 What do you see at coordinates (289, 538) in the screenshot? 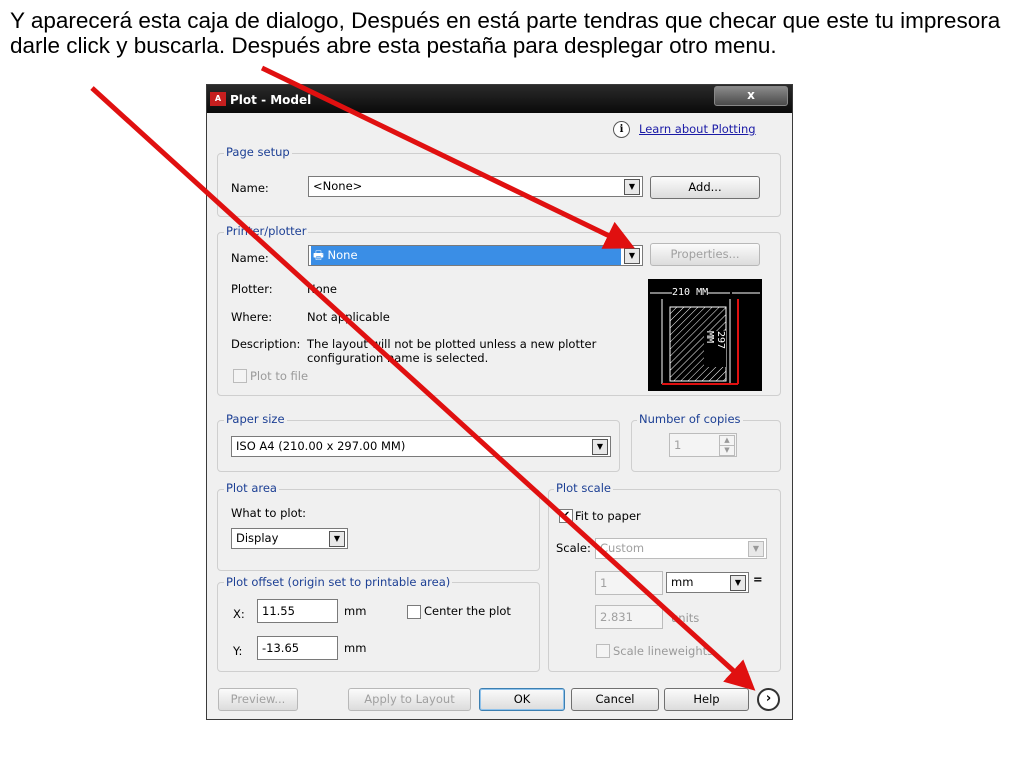
I see `what-to-plot-select: Display ▼` at bounding box center [289, 538].